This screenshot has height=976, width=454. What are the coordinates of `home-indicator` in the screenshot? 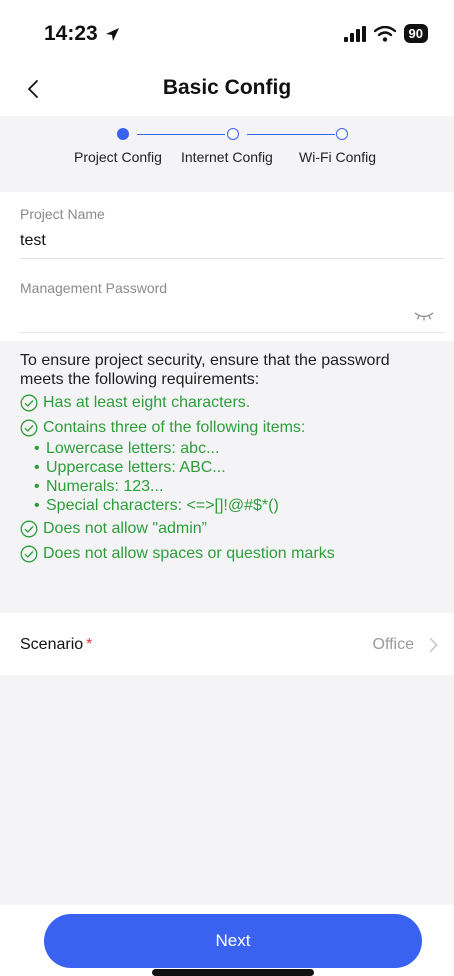 It's located at (233, 972).